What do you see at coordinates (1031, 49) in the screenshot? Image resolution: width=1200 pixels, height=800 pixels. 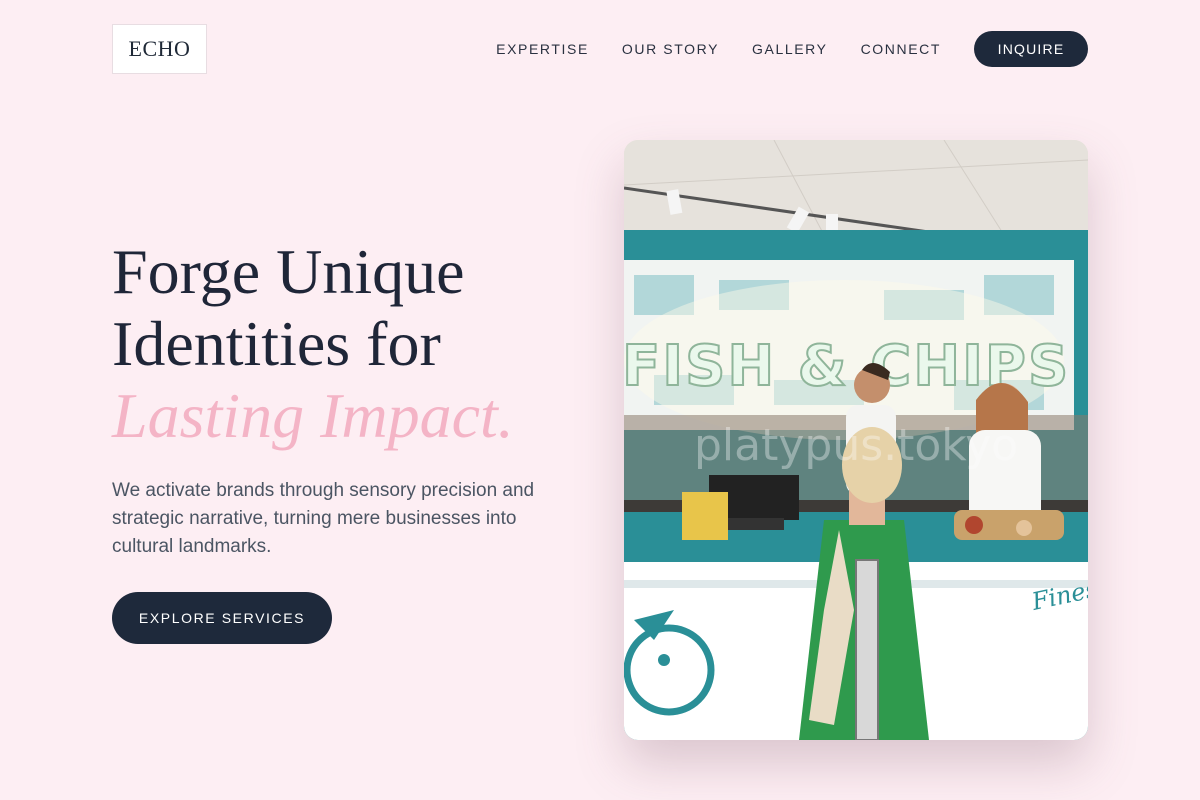 I see `inquire-button: INQUIRE` at bounding box center [1031, 49].